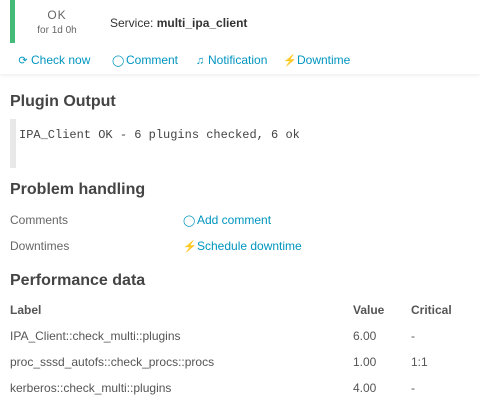 The width and height of the screenshot is (480, 402). Describe the element at coordinates (324, 60) in the screenshot. I see `downtime-label: Downtime` at that location.